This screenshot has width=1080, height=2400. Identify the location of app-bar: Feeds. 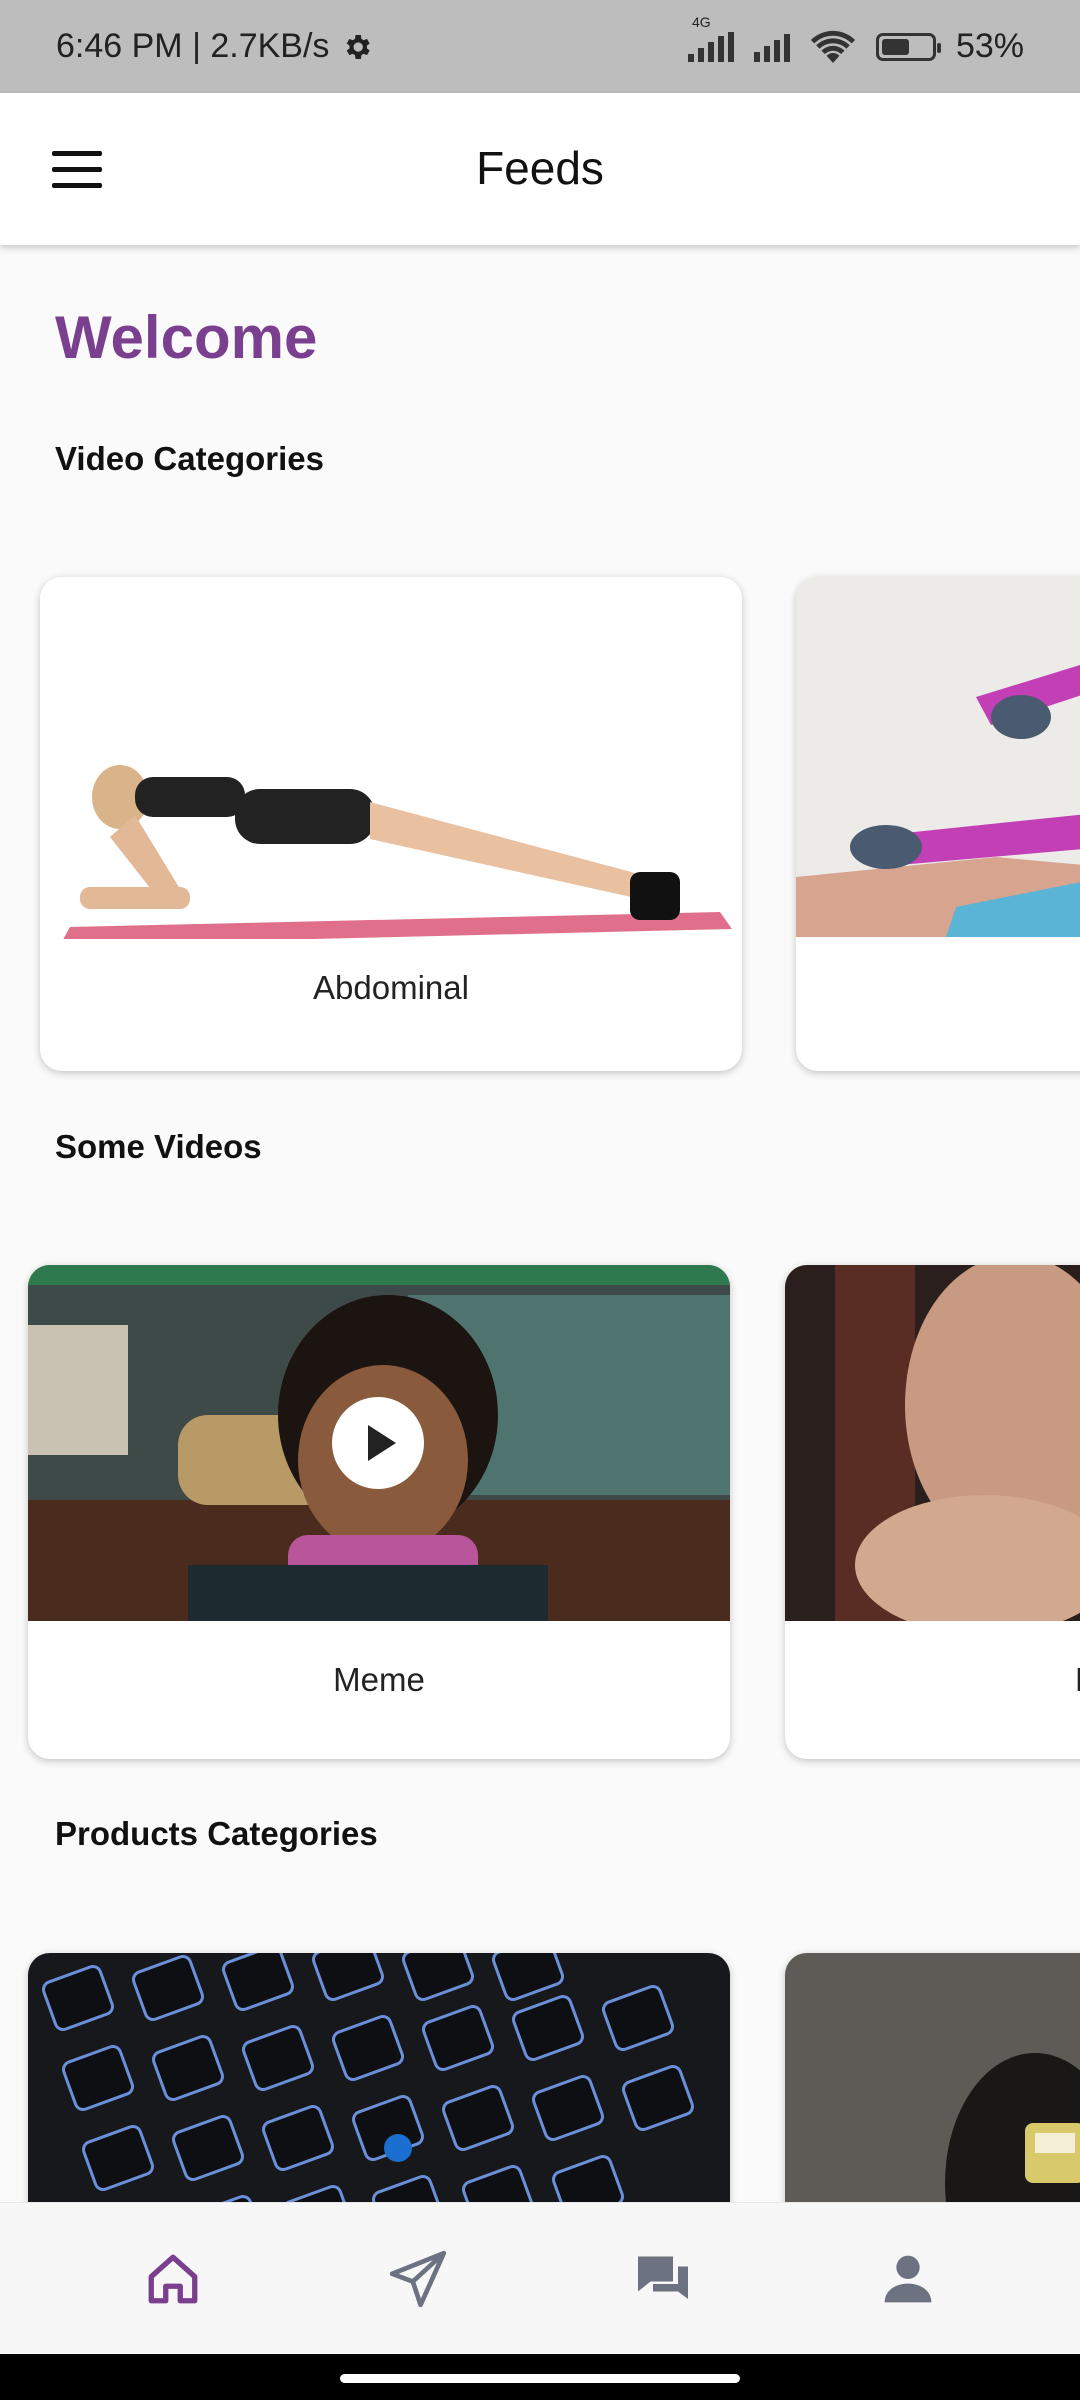
(540, 169).